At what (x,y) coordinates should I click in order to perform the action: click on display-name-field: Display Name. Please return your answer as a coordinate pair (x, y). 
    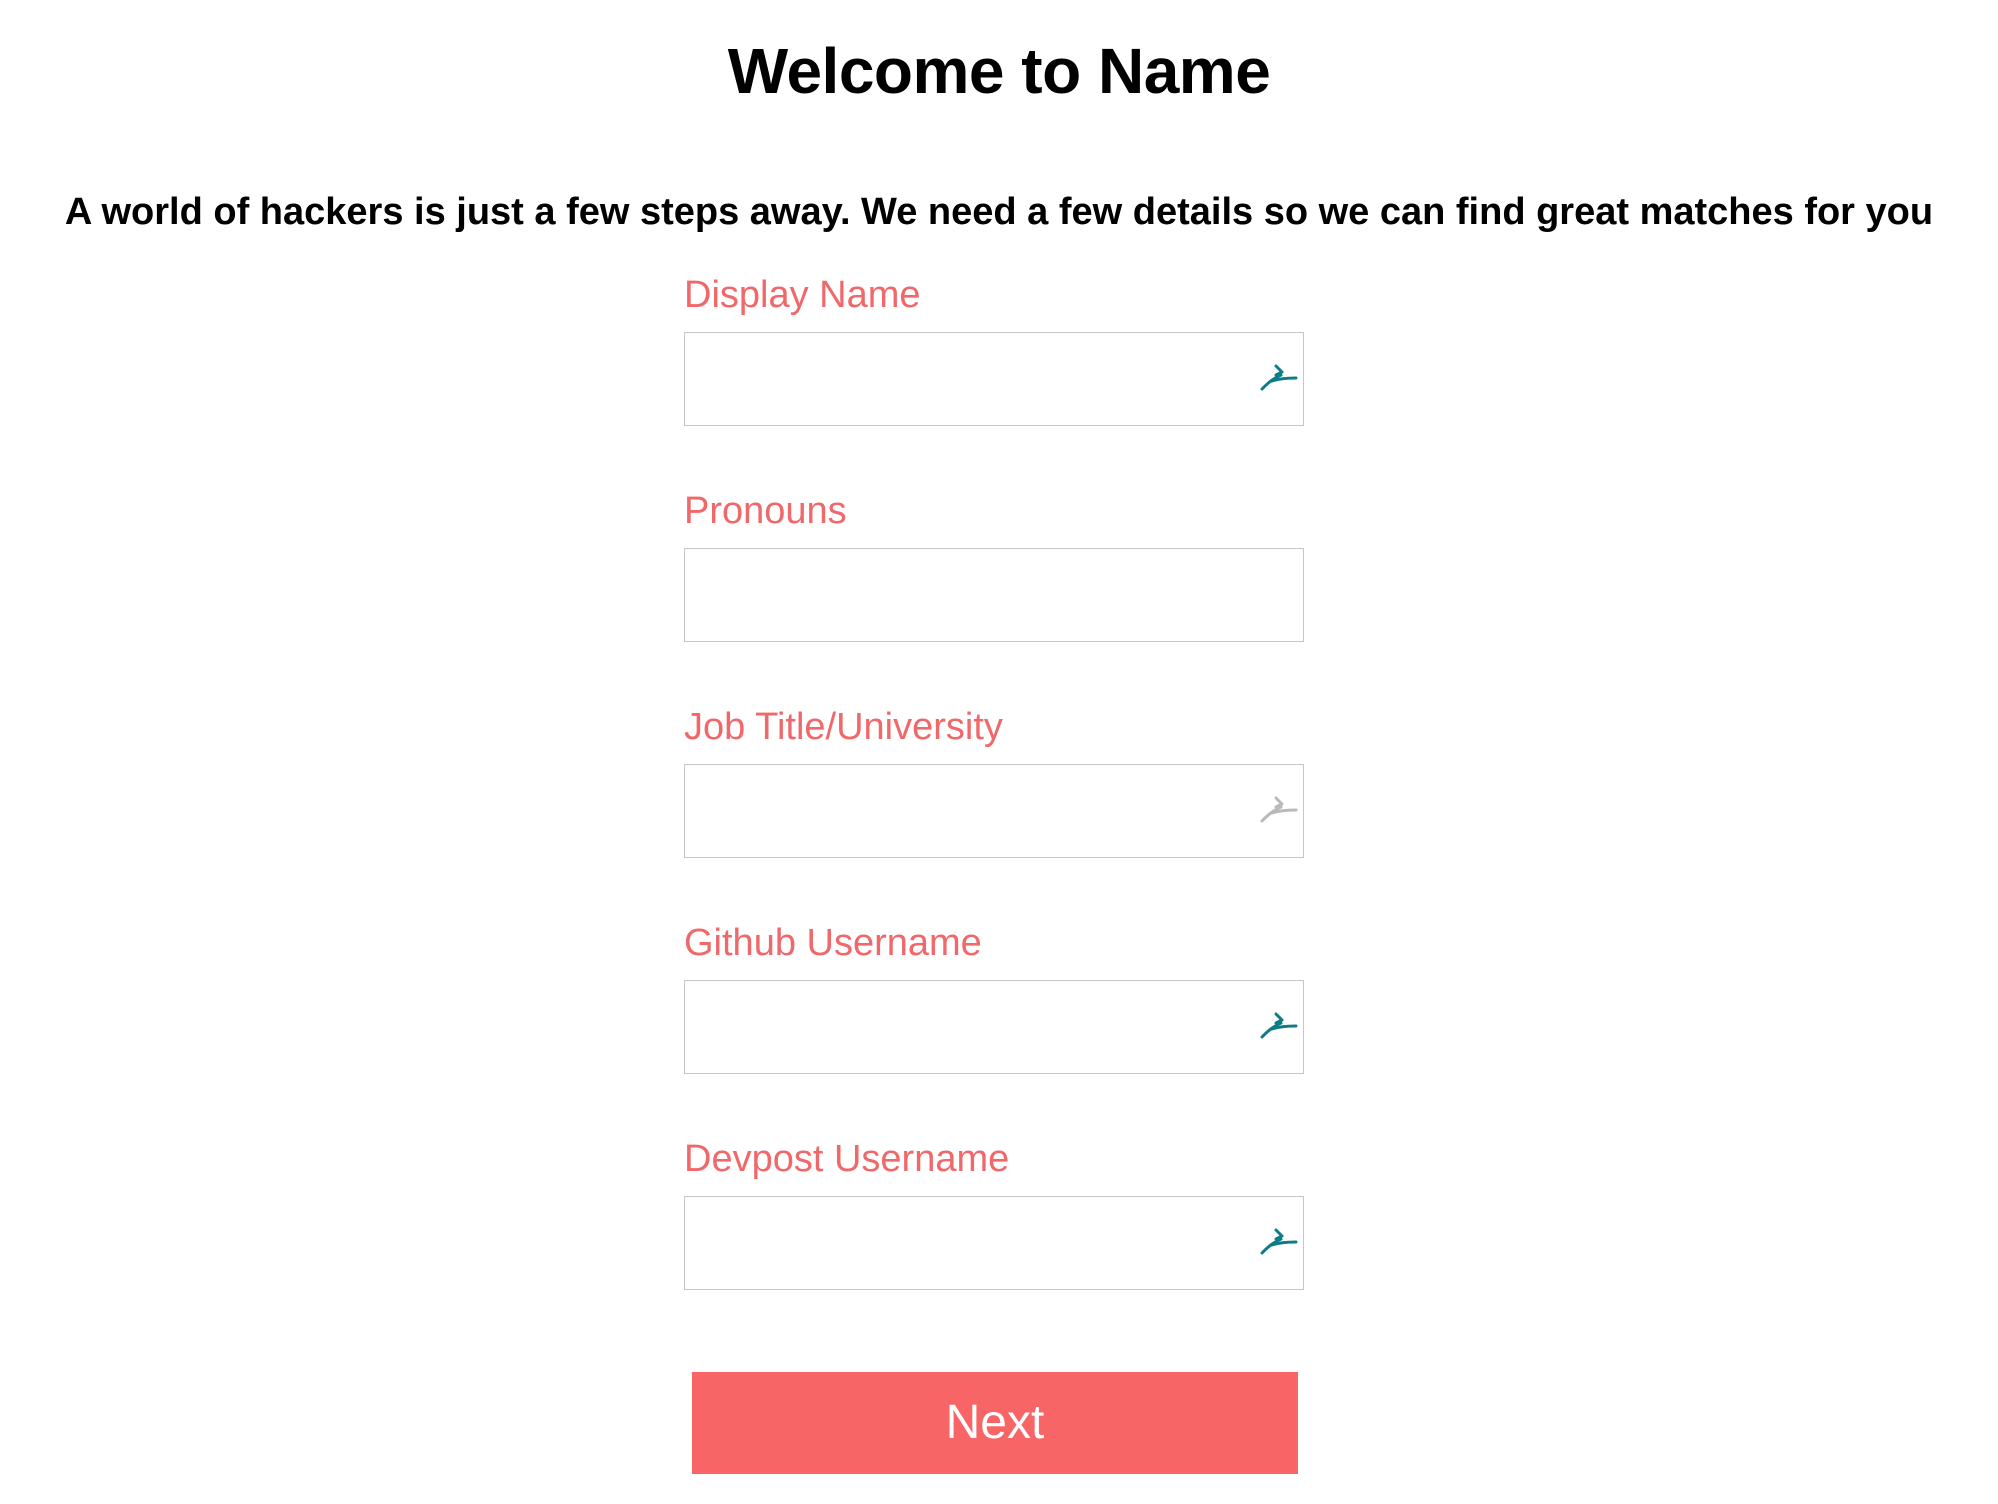
    Looking at the image, I should click on (994, 350).